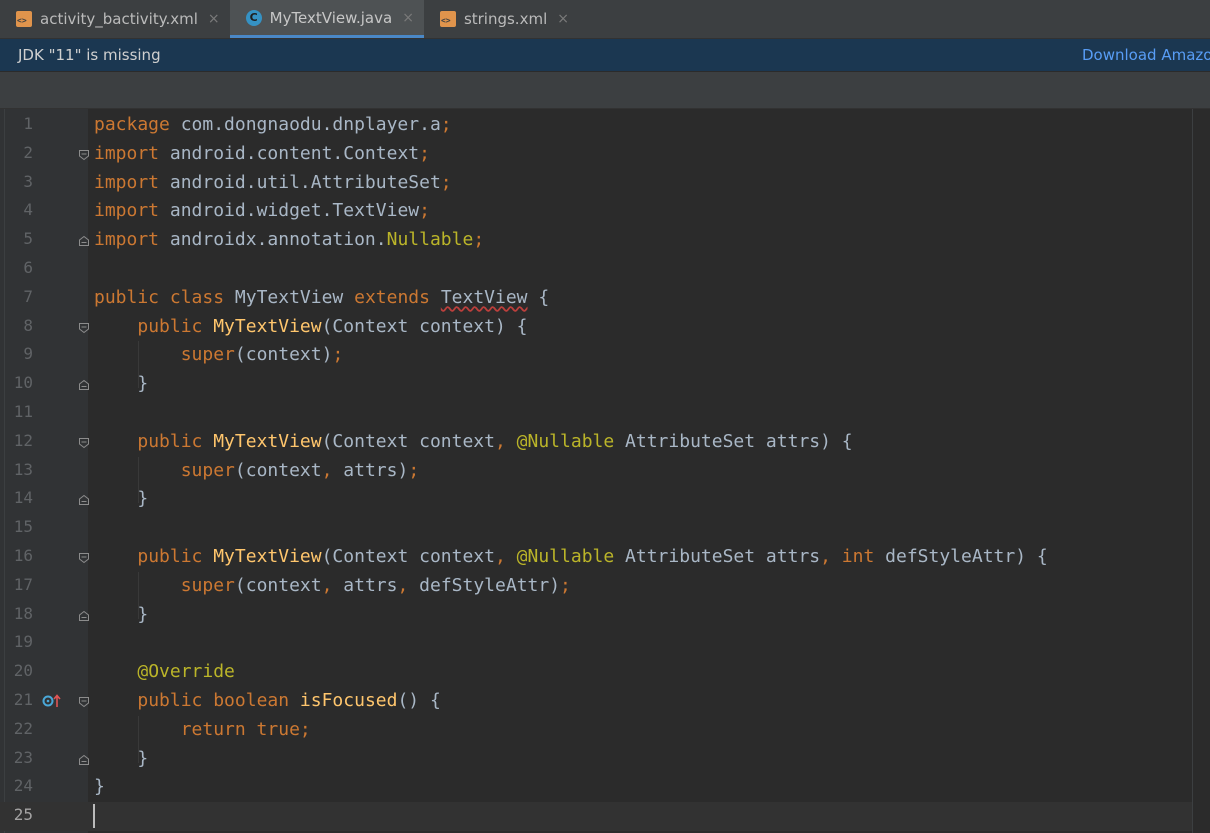  I want to click on code-line: 2 import android.content.Context;, so click(596, 154).